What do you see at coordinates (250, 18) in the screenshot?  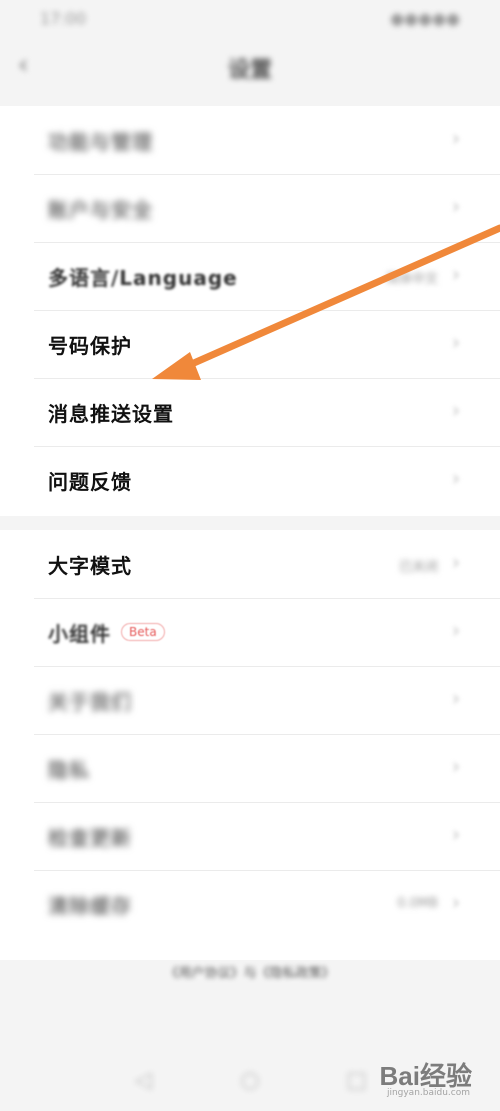 I see `status-bar: 17:00 ●●●●●` at bounding box center [250, 18].